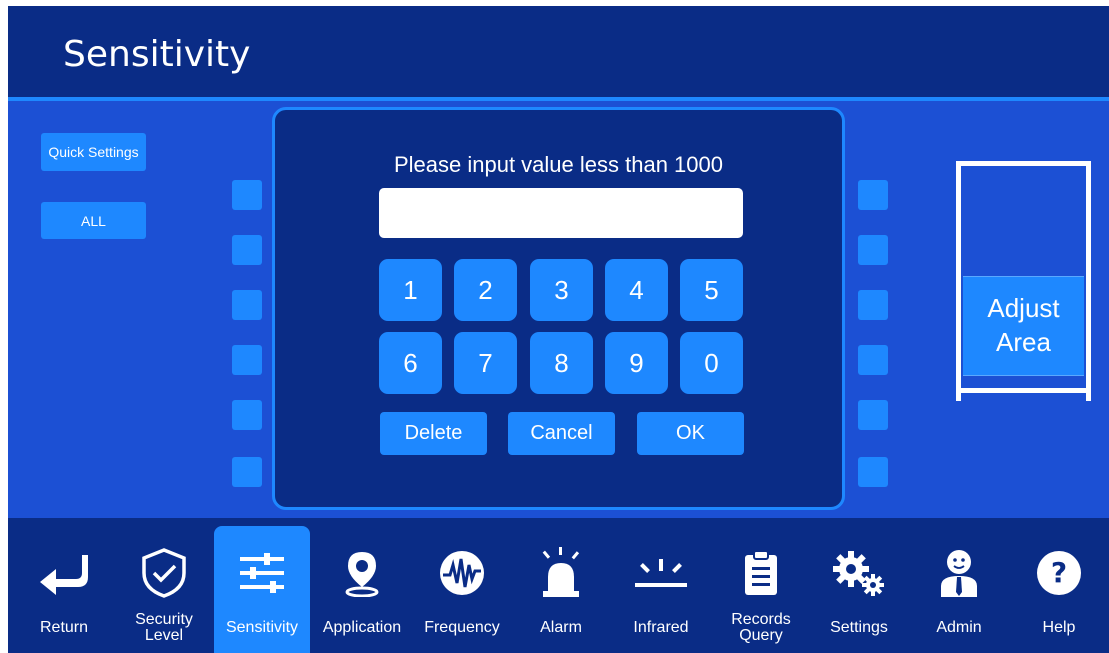  What do you see at coordinates (711, 363) in the screenshot?
I see `key-0: 0` at bounding box center [711, 363].